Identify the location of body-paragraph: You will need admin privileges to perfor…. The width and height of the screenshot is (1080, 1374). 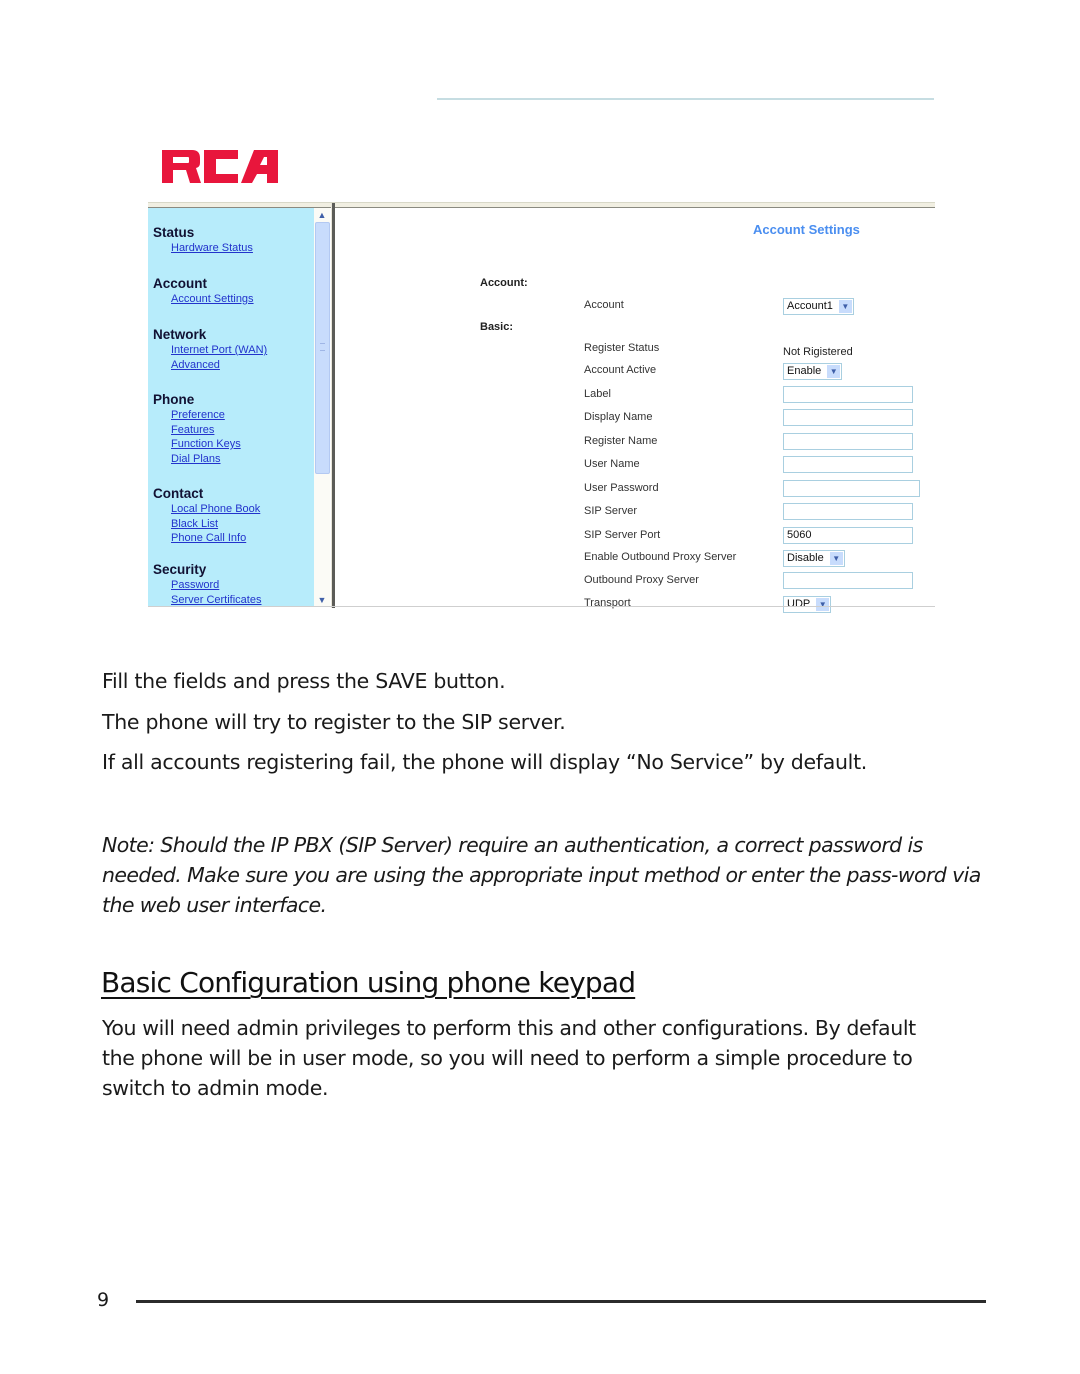
(509, 1058).